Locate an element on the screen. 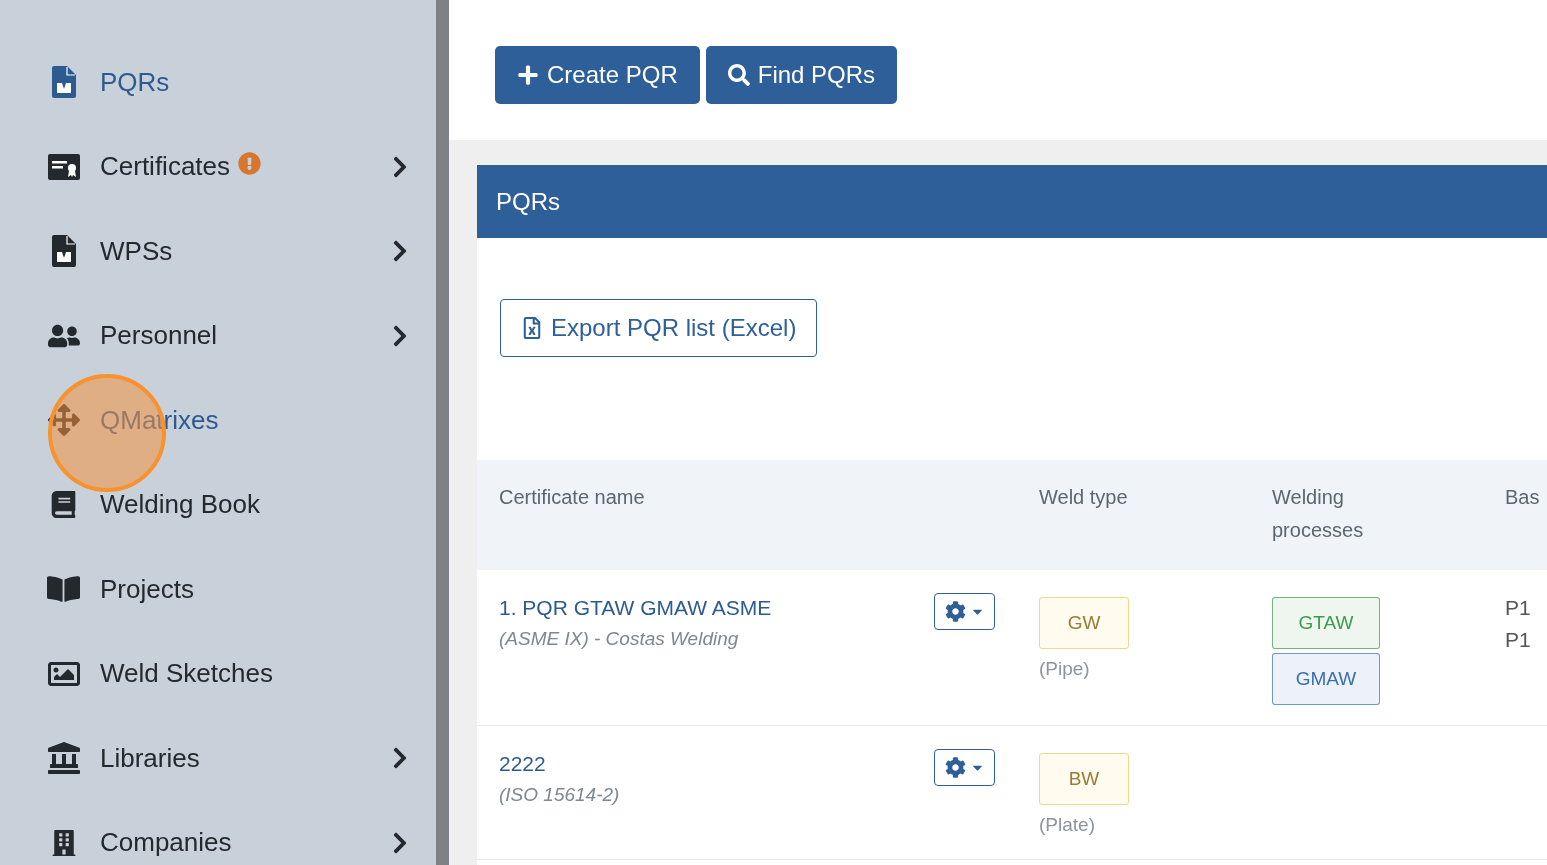 This screenshot has height=865, width=1547. column-header: Bas is located at coordinates (1515, 515).